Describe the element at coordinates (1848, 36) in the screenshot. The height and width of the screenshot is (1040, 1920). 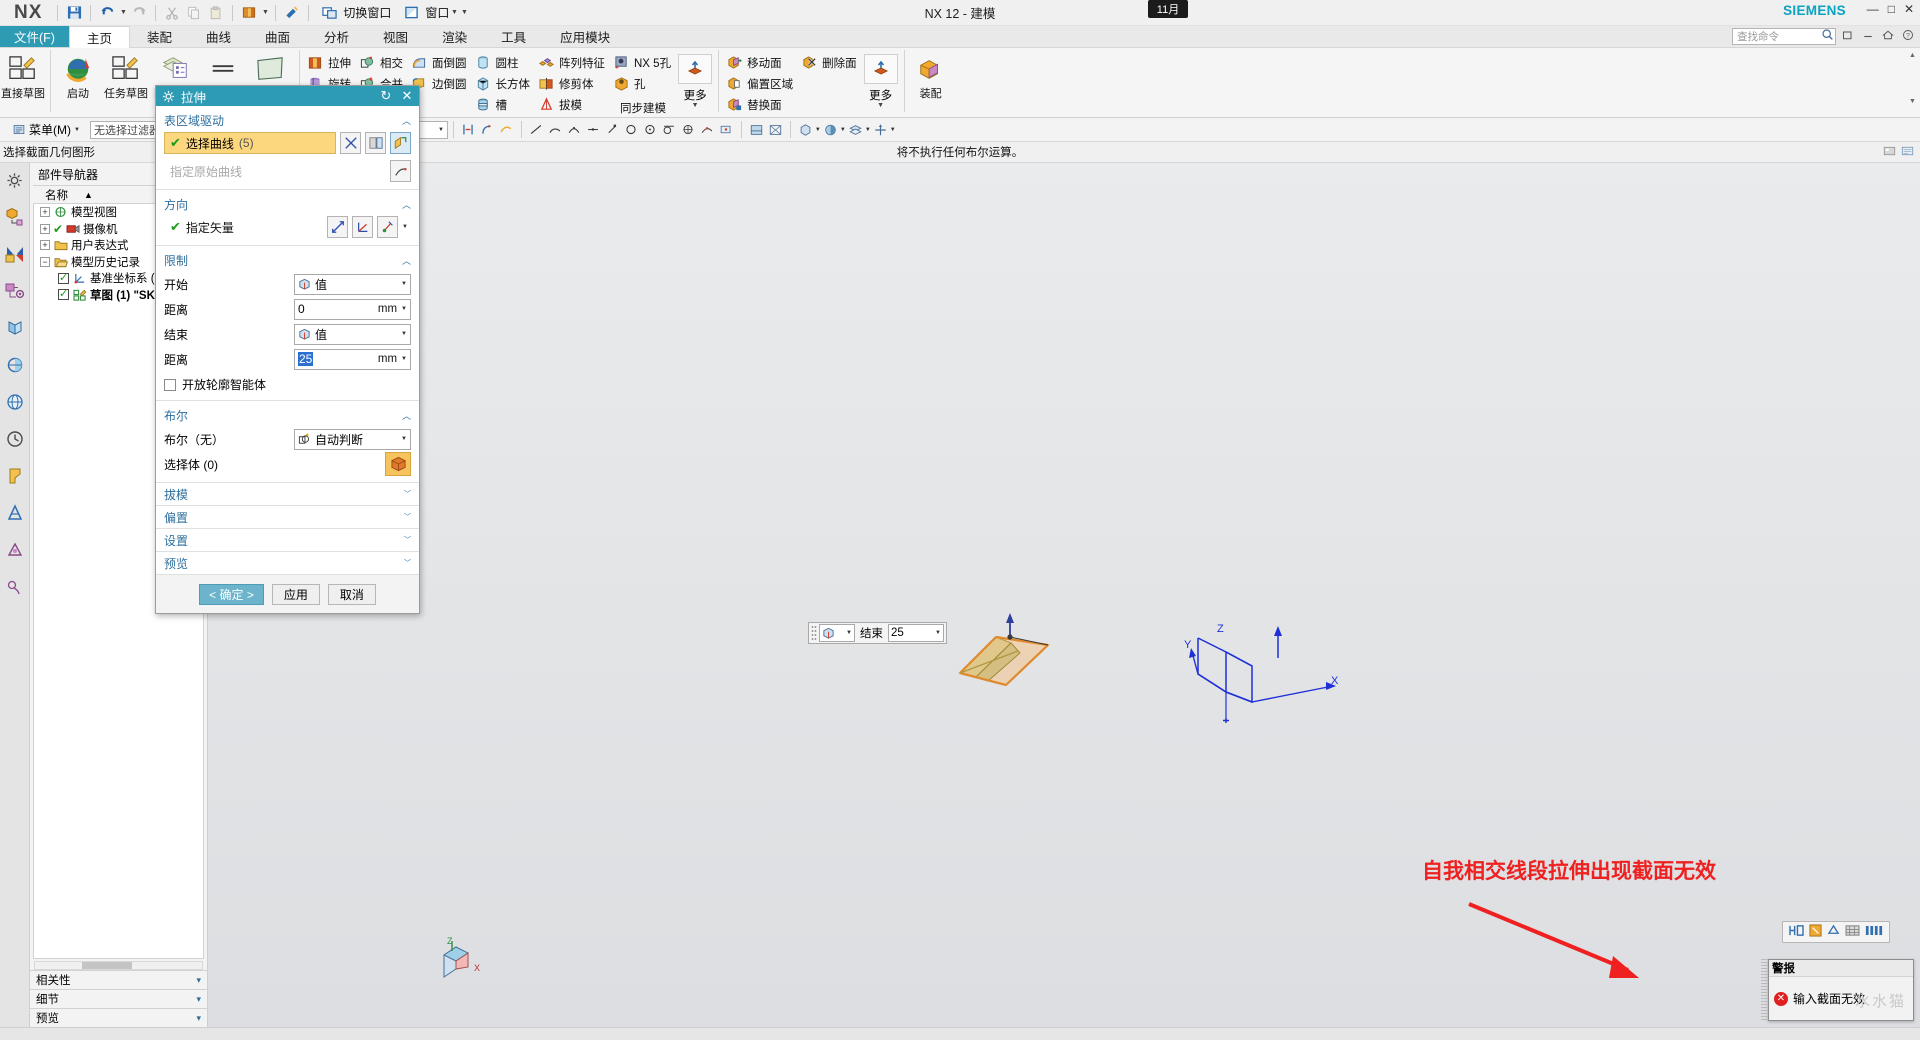
I see `window-restore-icon` at that location.